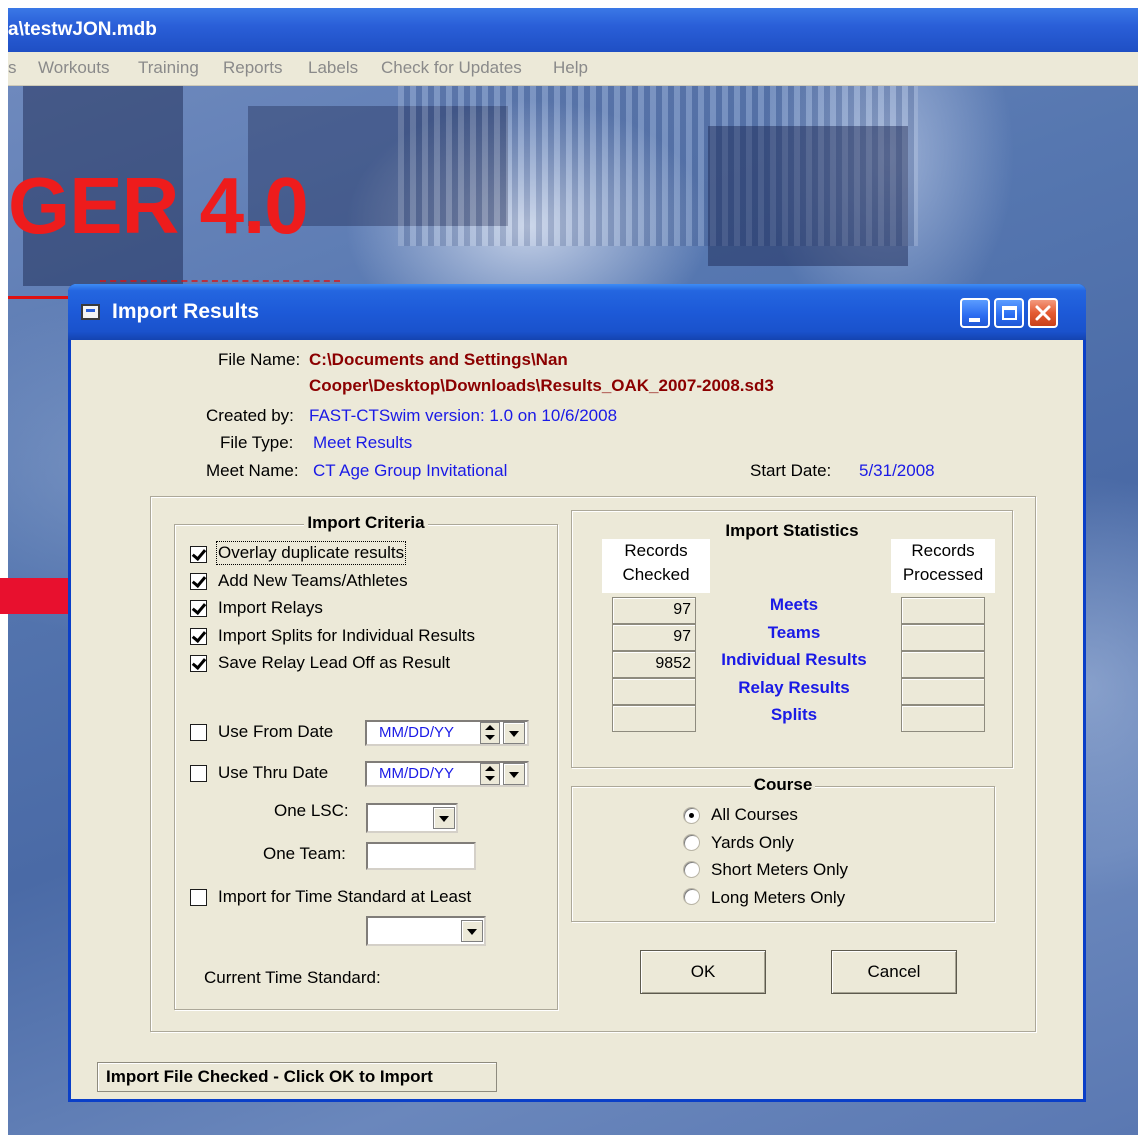 The image size is (1138, 1135). Describe the element at coordinates (304, 853) in the screenshot. I see `one-team-label: One Team:` at that location.